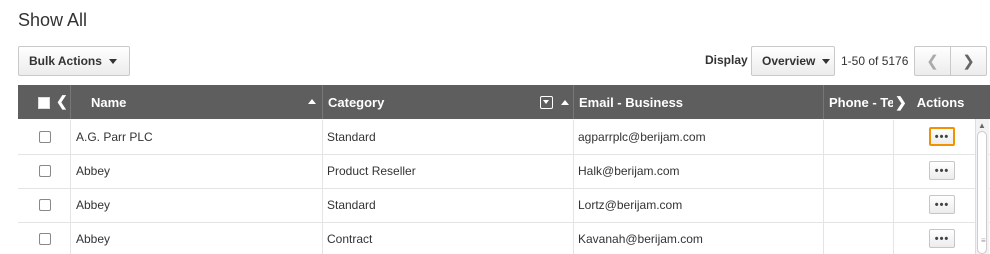 Image resolution: width=990 pixels, height=254 pixels. Describe the element at coordinates (114, 137) in the screenshot. I see `cell-name: A.G. Parr PLC` at that location.